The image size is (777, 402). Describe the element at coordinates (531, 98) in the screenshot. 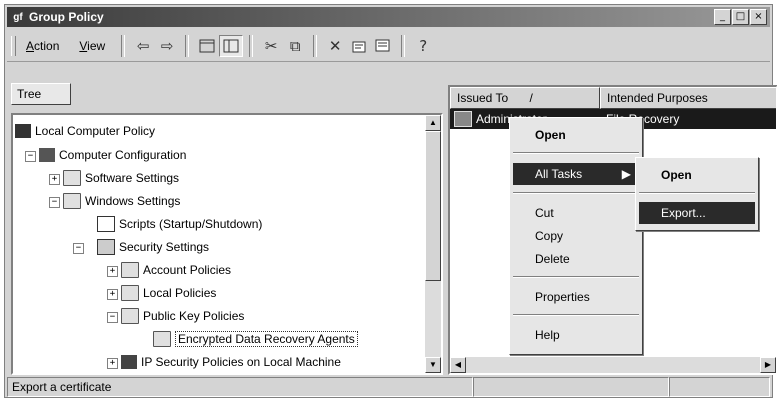

I see `sort-indicator: /` at that location.